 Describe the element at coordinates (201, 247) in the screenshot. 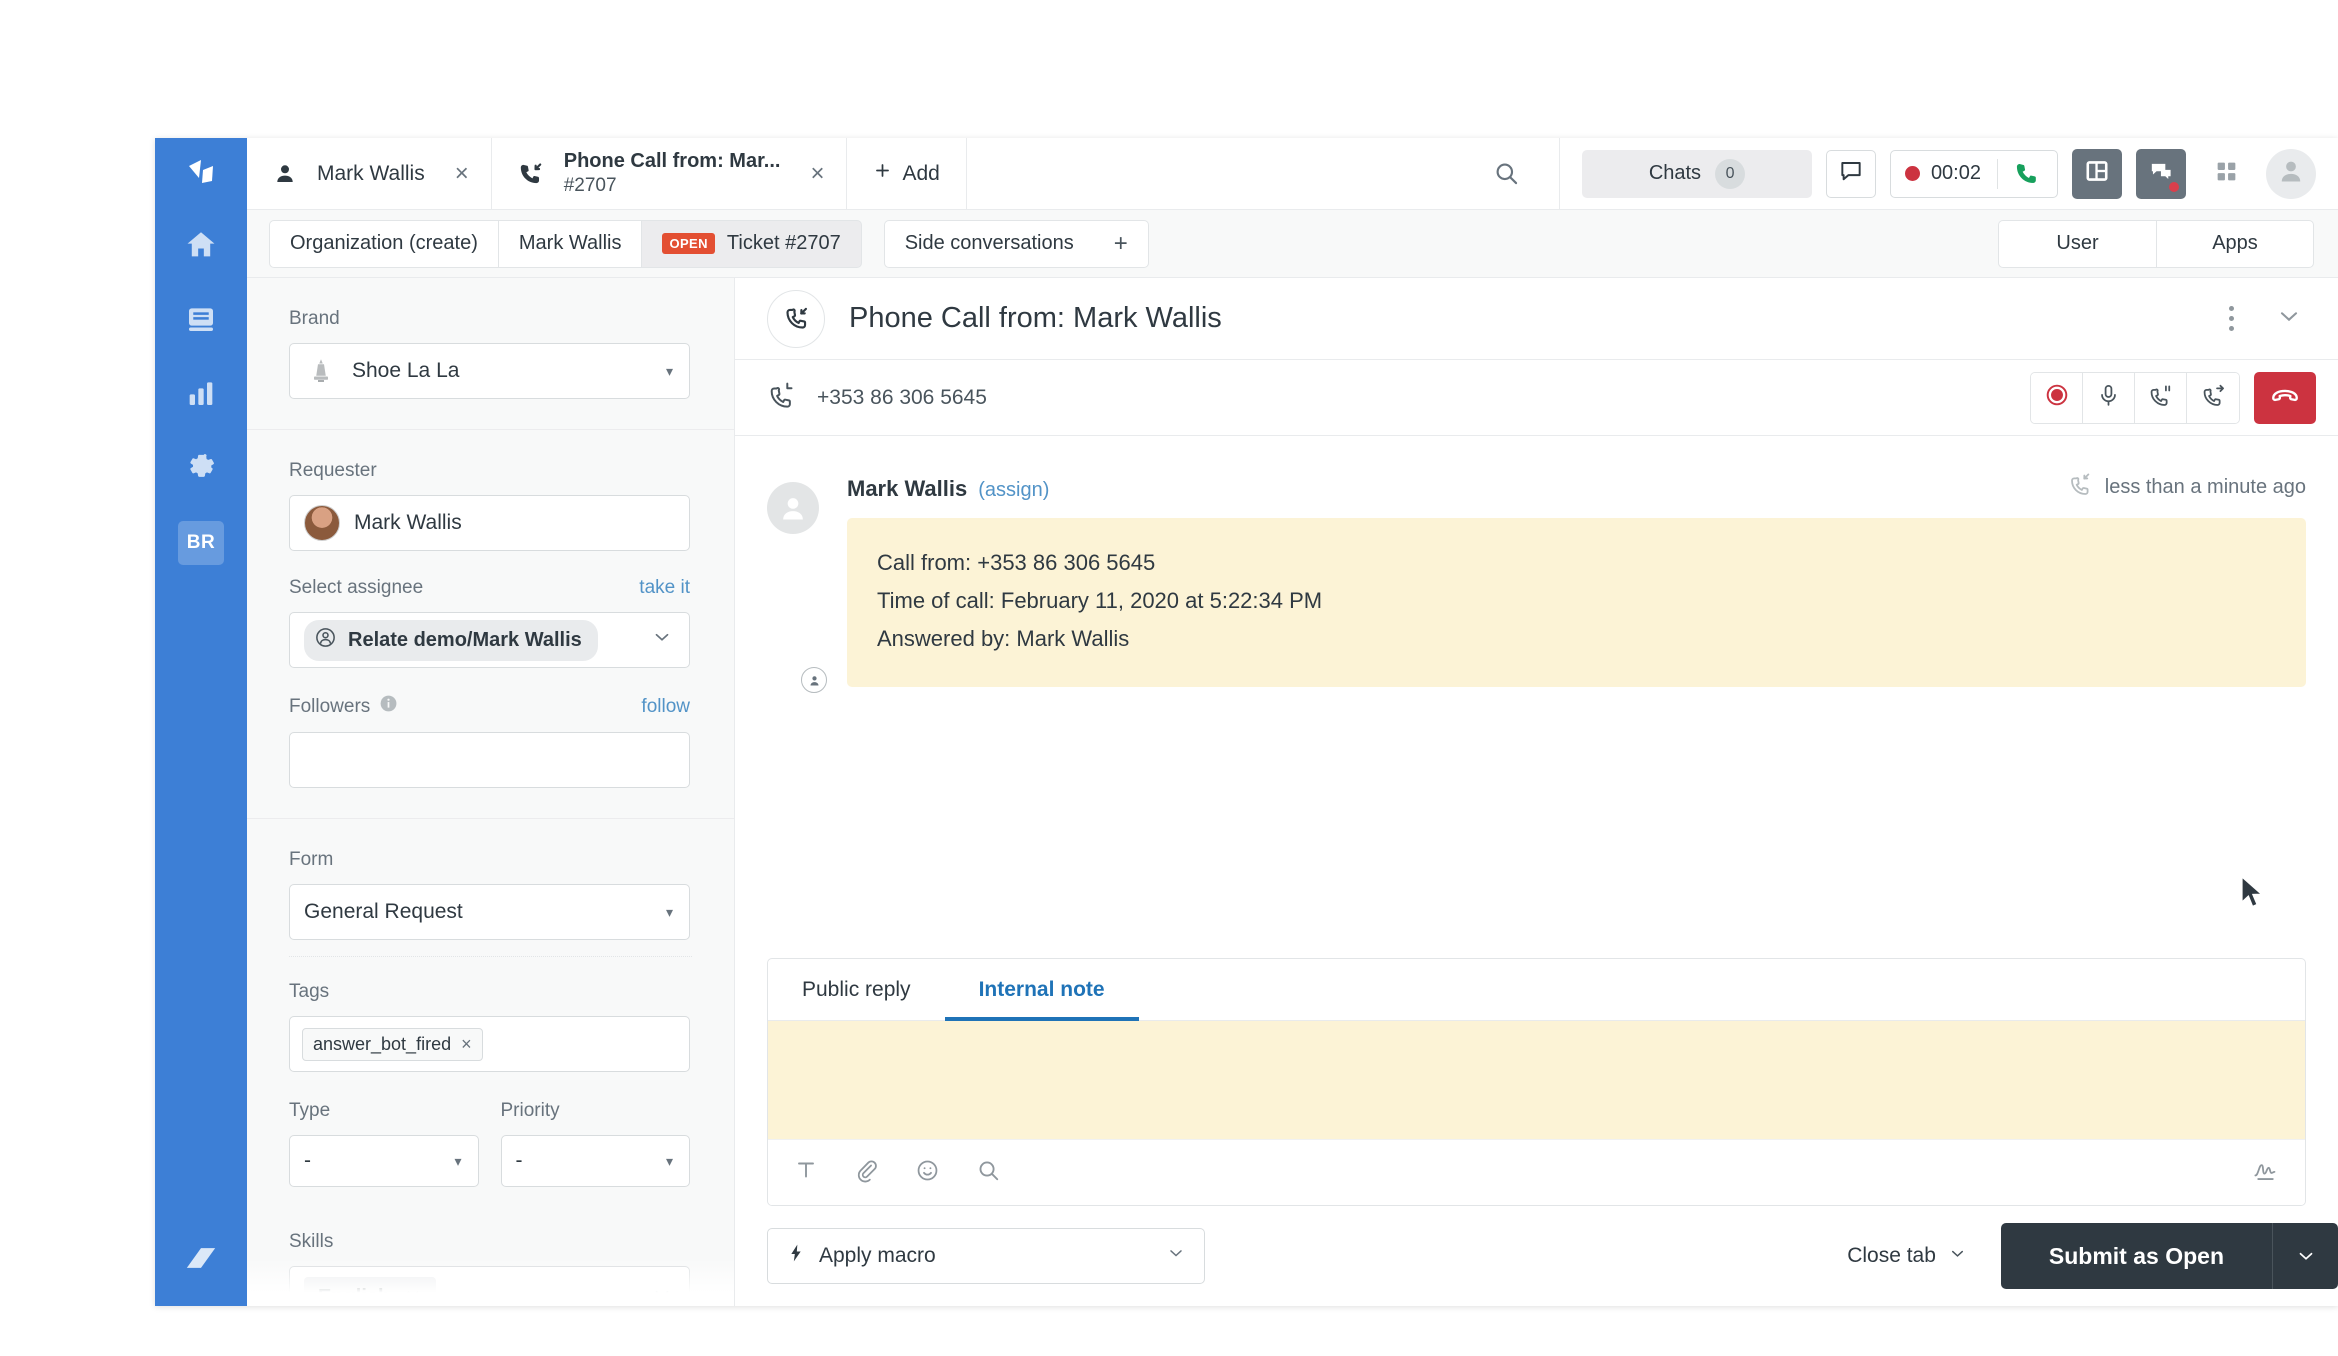

I see `sidebar-item-home` at that location.